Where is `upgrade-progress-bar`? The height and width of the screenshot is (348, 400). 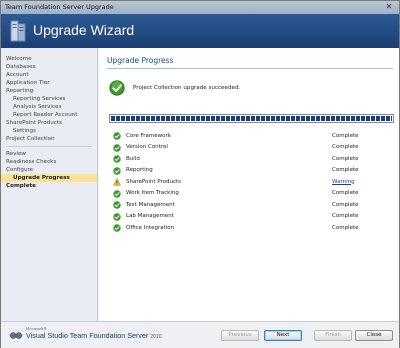 upgrade-progress-bar is located at coordinates (251, 118).